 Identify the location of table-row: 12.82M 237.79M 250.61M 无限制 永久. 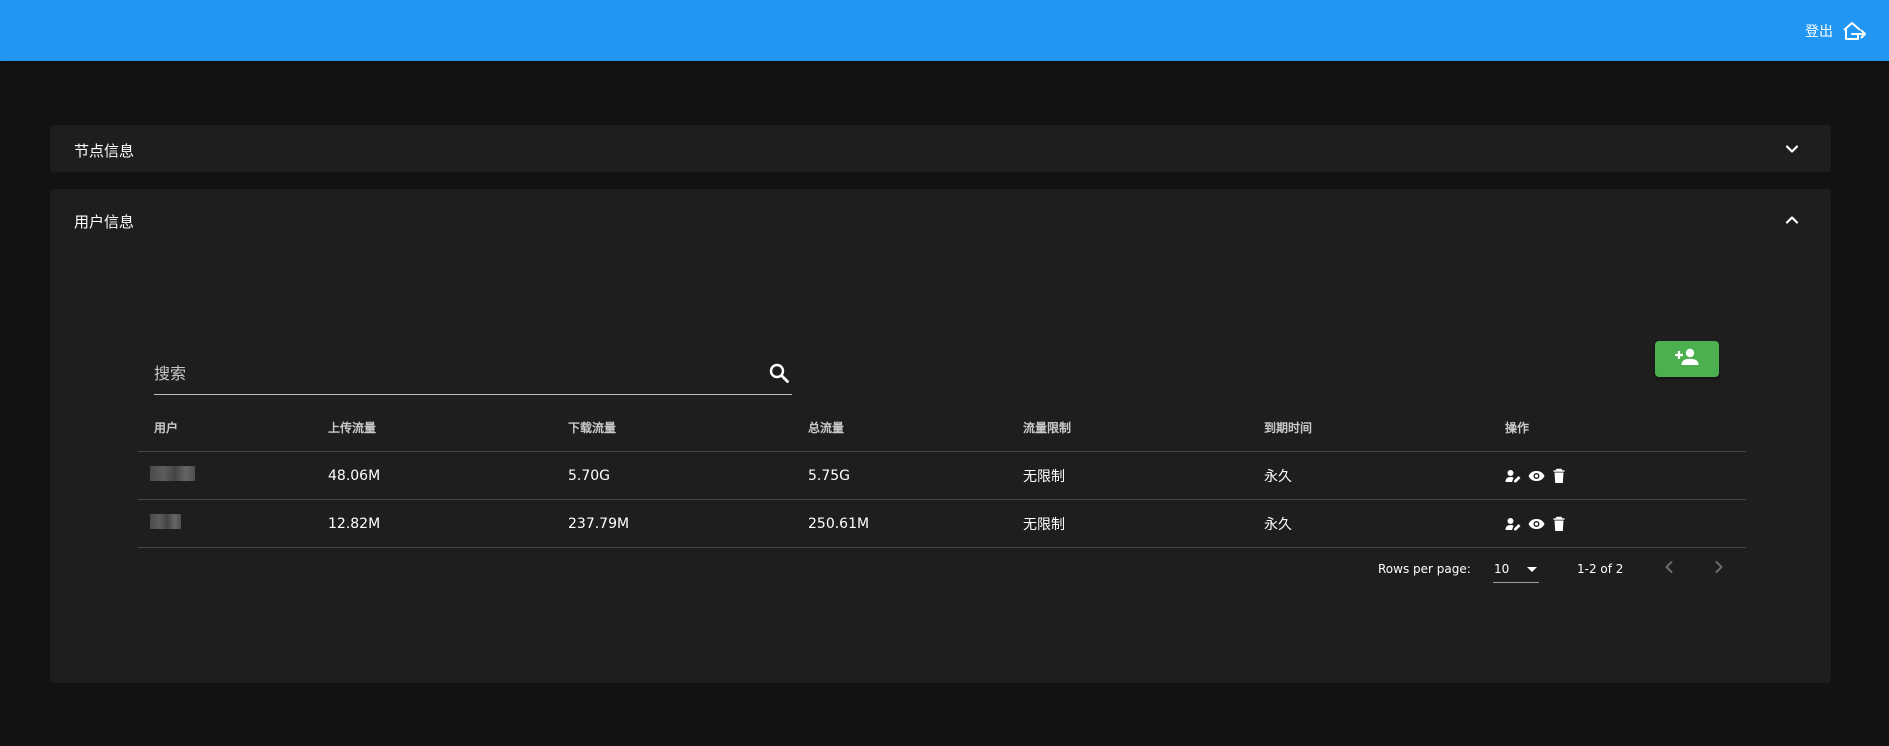
(942, 523).